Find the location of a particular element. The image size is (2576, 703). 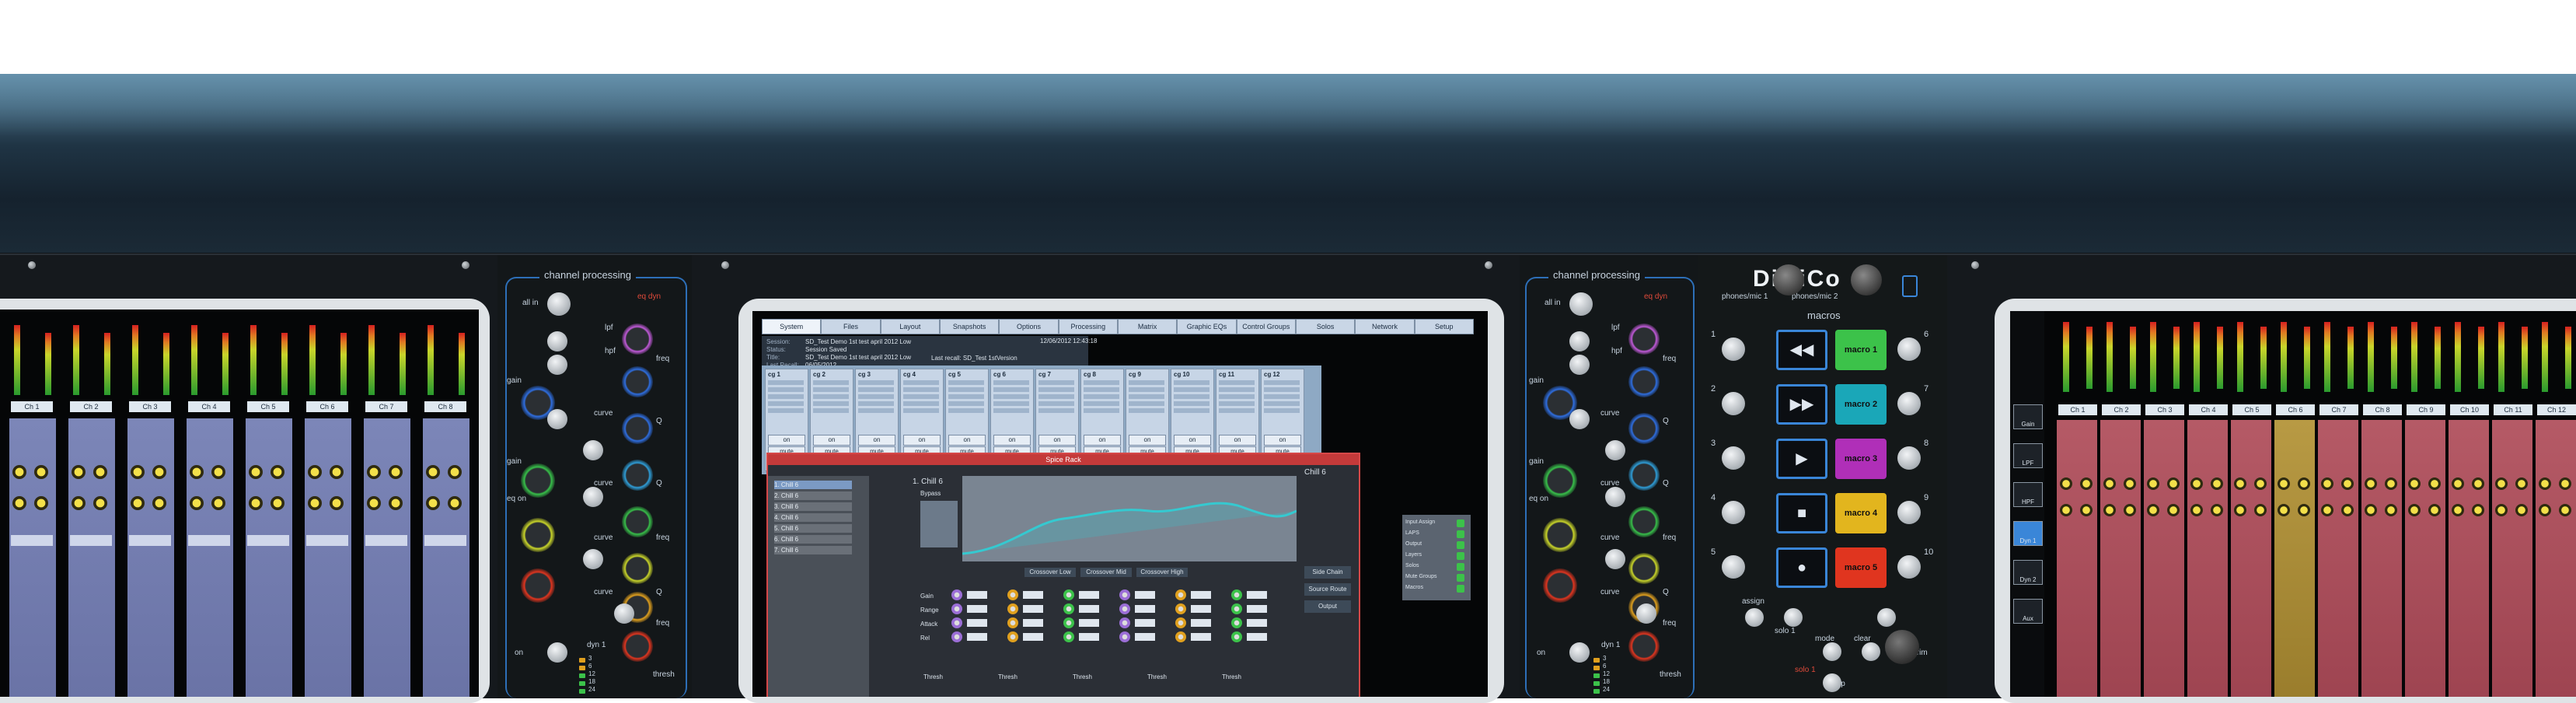

channel-strip: Ch 4 is located at coordinates (2208, 504).